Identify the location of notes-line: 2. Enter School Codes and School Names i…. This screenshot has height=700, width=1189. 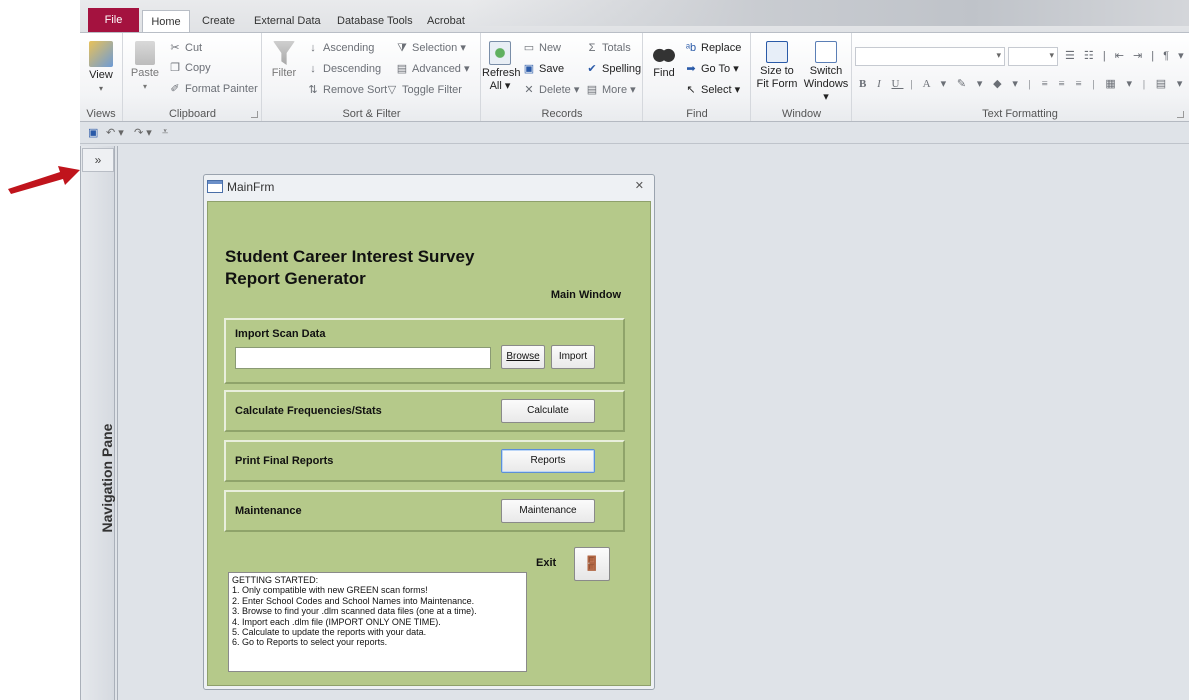
(353, 600).